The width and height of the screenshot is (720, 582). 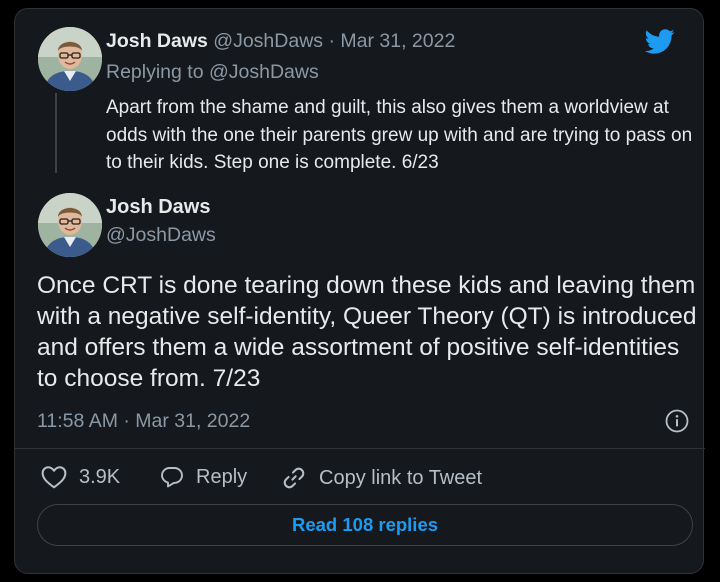 I want to click on reply-label: Reply, so click(x=222, y=476).